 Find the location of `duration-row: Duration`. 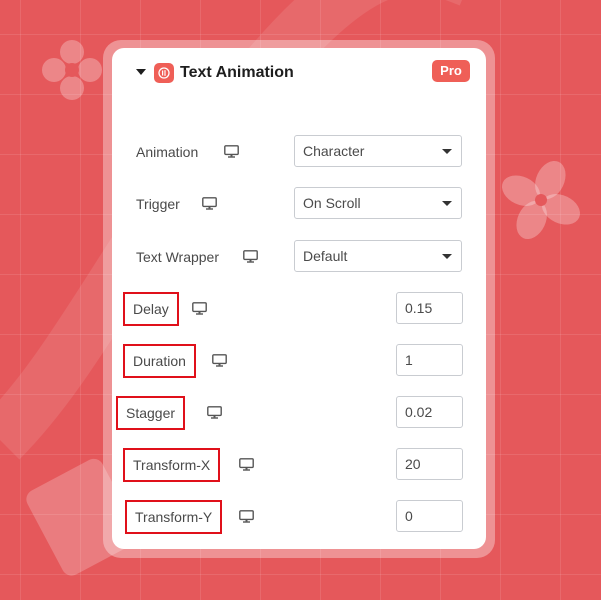

duration-row: Duration is located at coordinates (299, 361).